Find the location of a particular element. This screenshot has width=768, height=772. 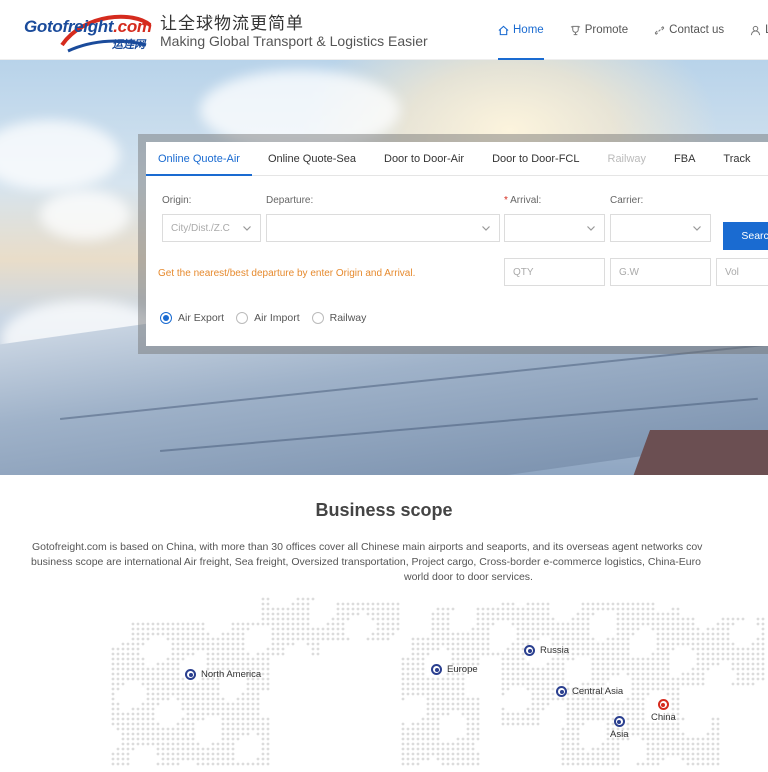

carrier-select is located at coordinates (660, 228).